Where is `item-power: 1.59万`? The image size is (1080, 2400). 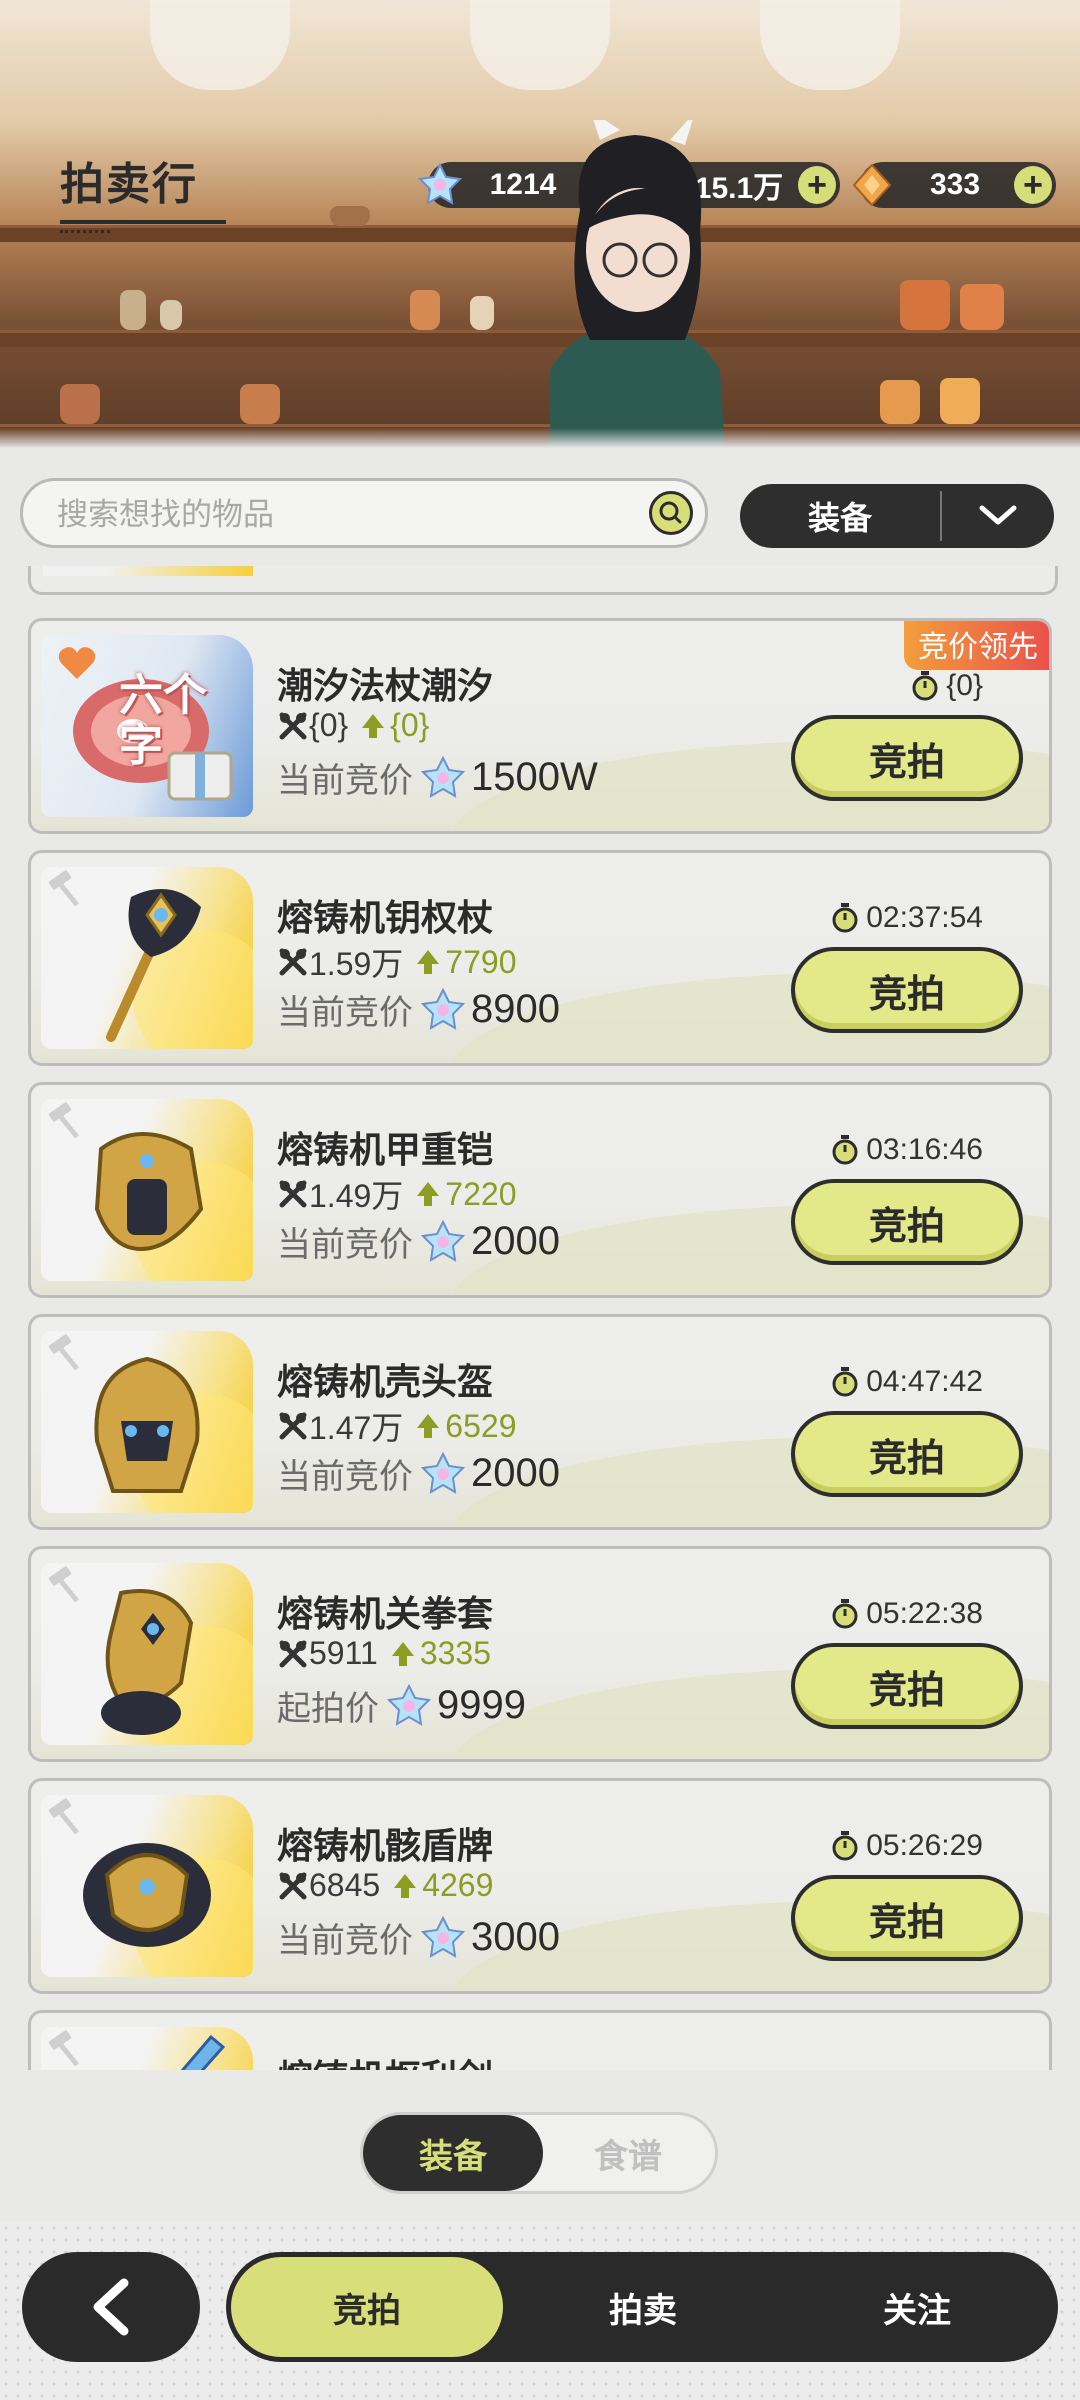 item-power: 1.59万 is located at coordinates (356, 964).